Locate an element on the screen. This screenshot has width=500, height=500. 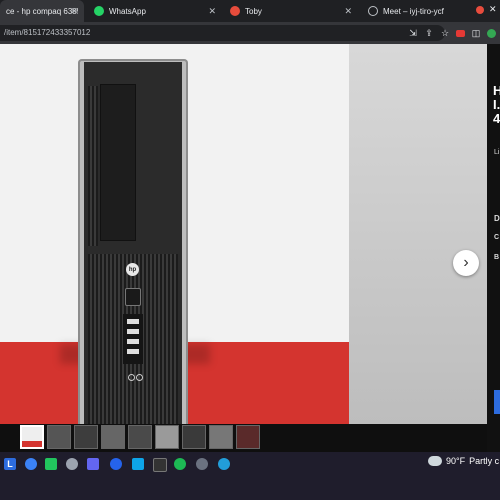
telegram-icon is located at coordinates (224, 464).